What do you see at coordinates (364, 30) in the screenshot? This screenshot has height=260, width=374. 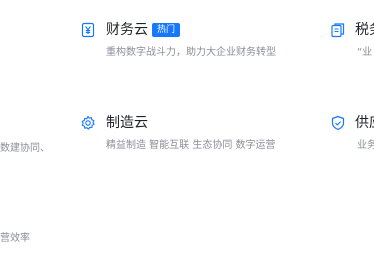 I see `tax-title: 税务` at bounding box center [364, 30].